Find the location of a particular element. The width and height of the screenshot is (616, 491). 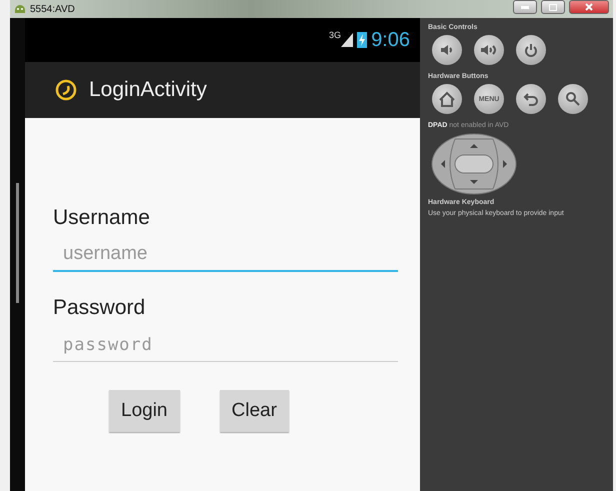

battery-icon is located at coordinates (362, 40).